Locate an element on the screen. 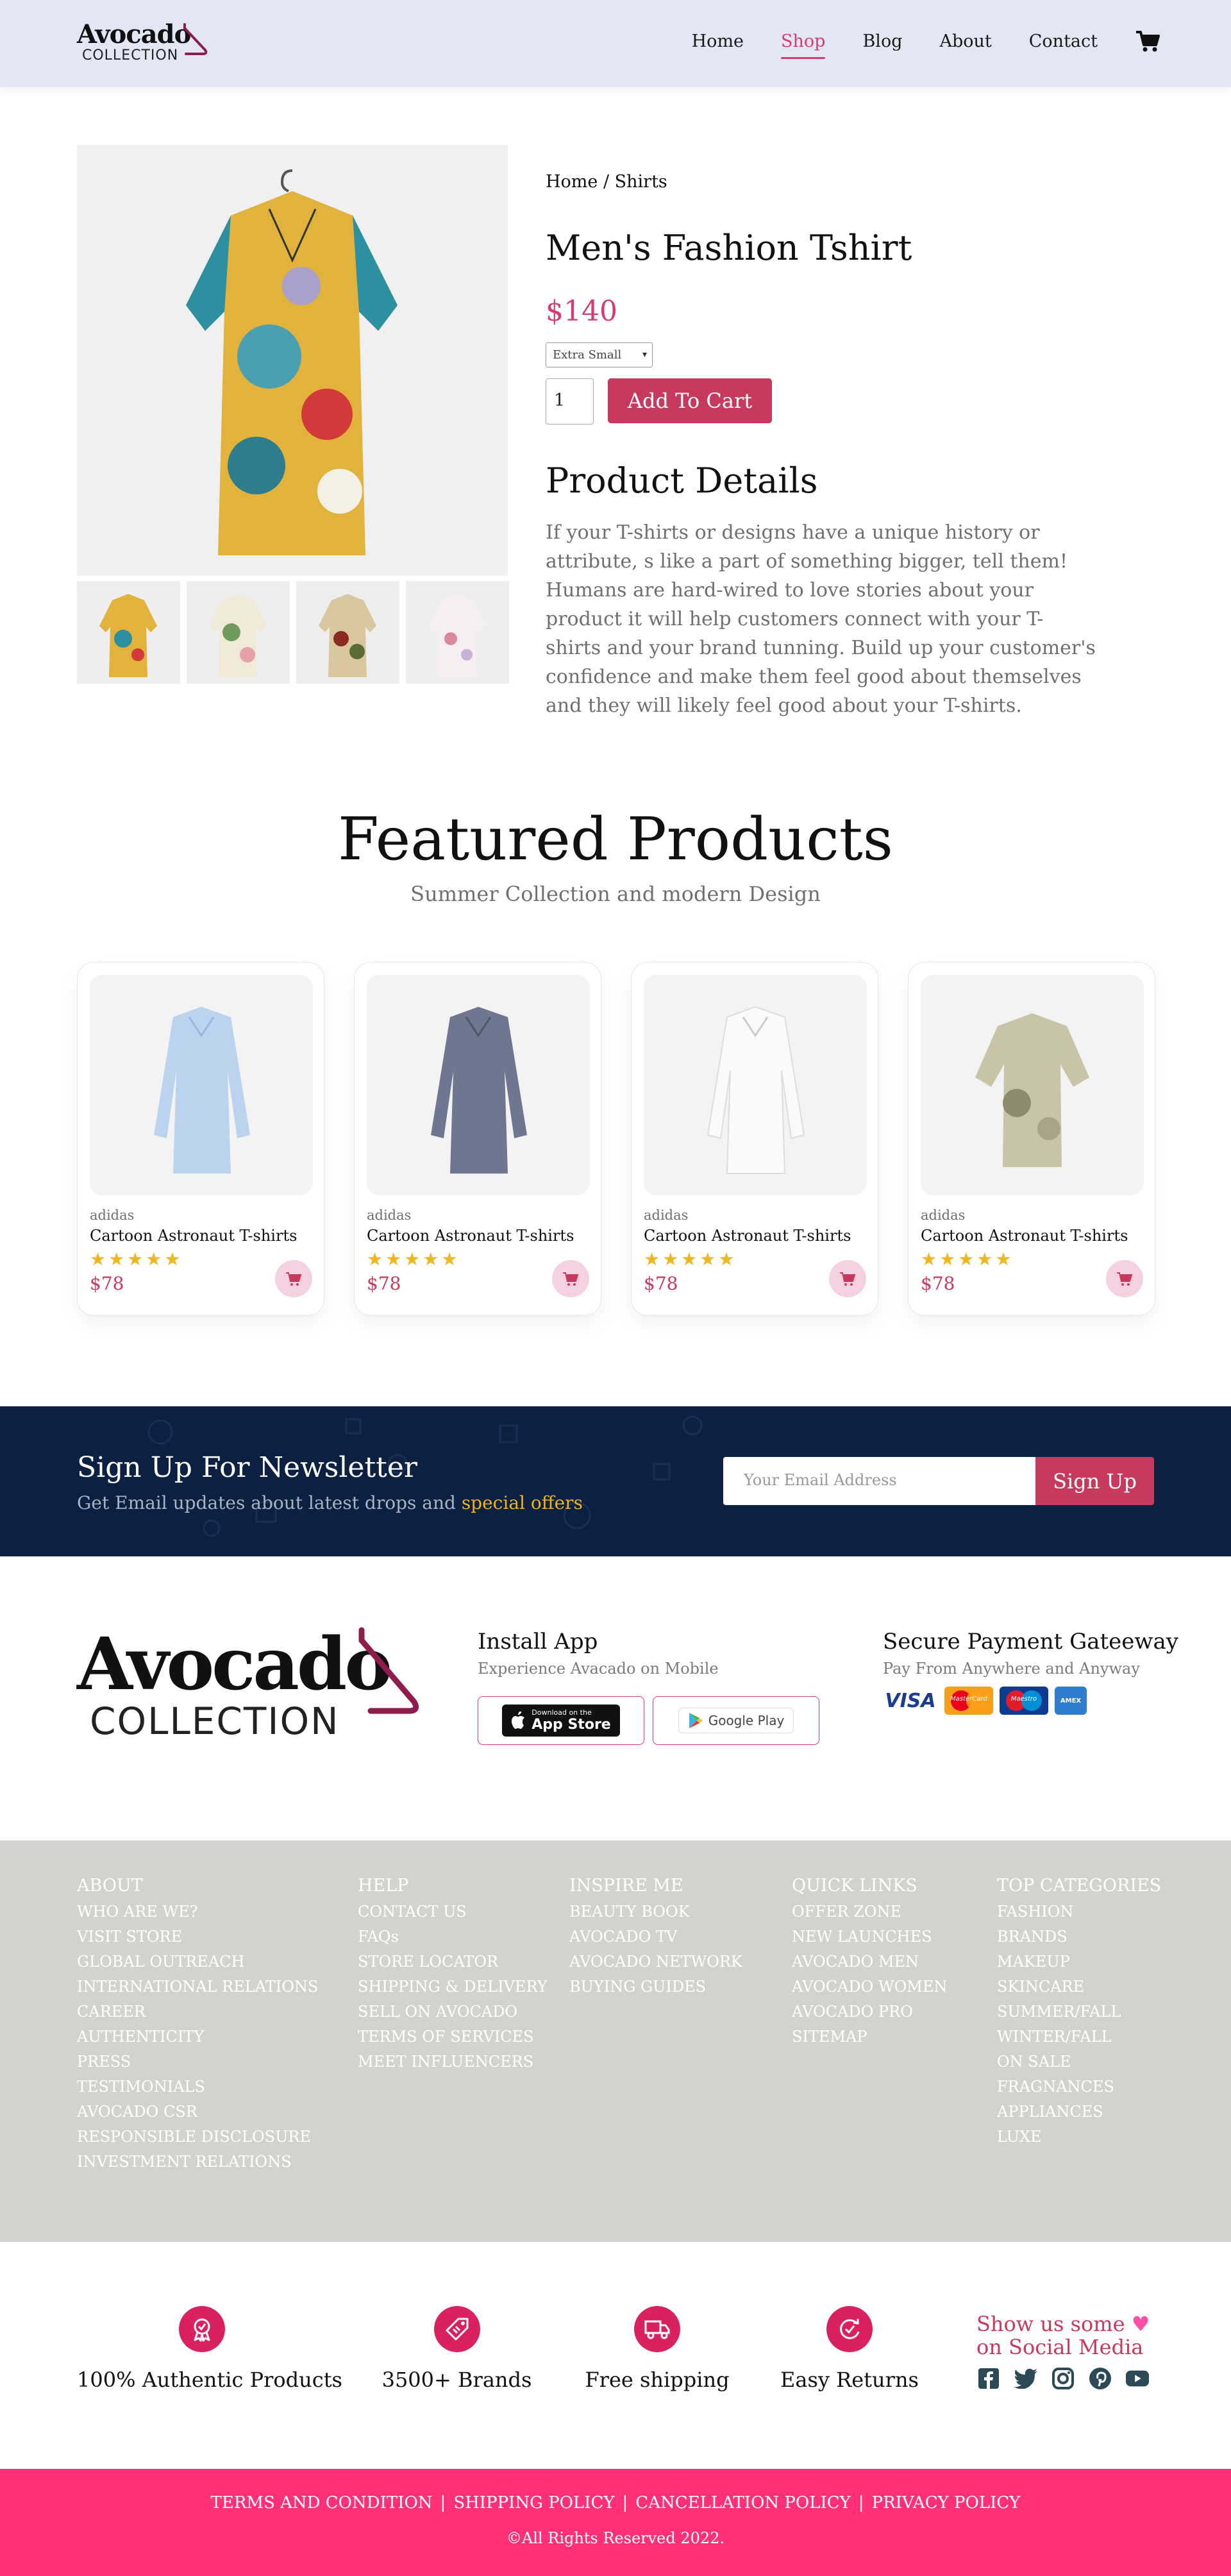  footer-link: AVOCADO WOMEN is located at coordinates (869, 1986).